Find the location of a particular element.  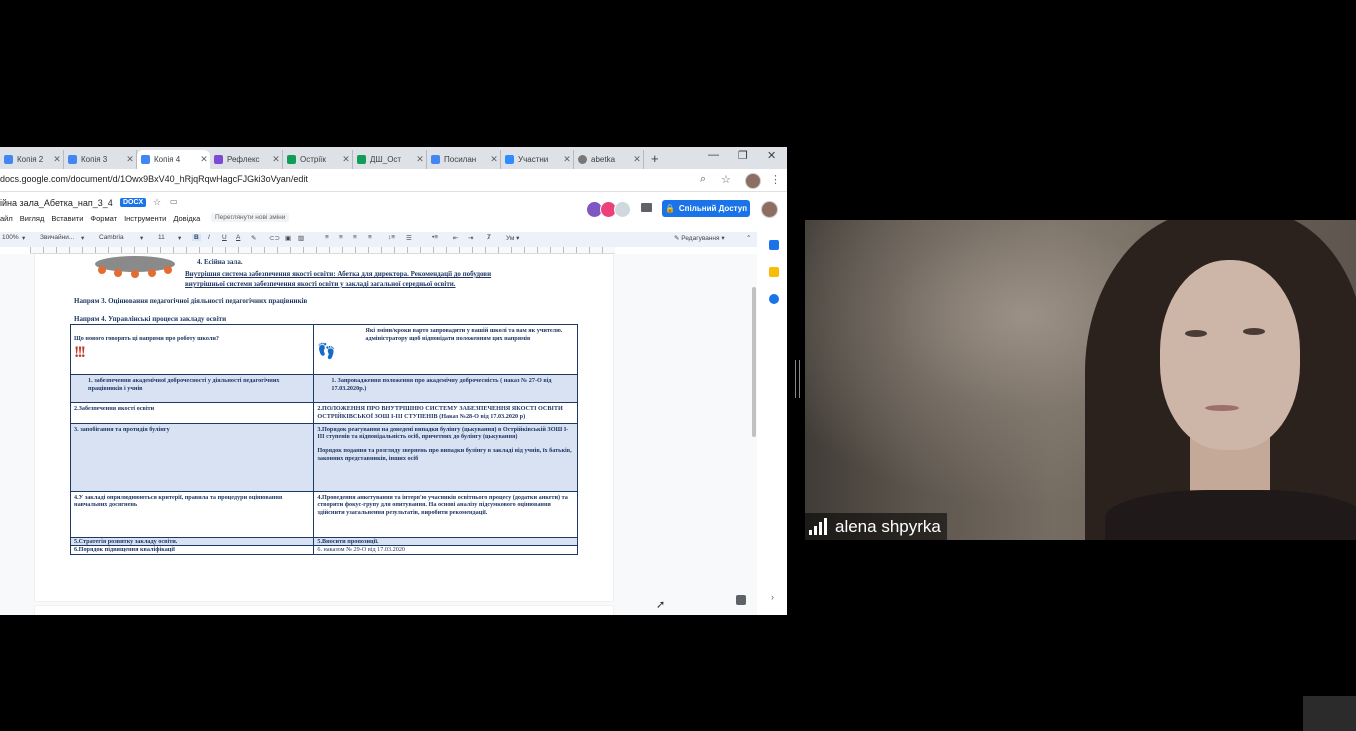

font-select: Cambria is located at coordinates (111, 237).